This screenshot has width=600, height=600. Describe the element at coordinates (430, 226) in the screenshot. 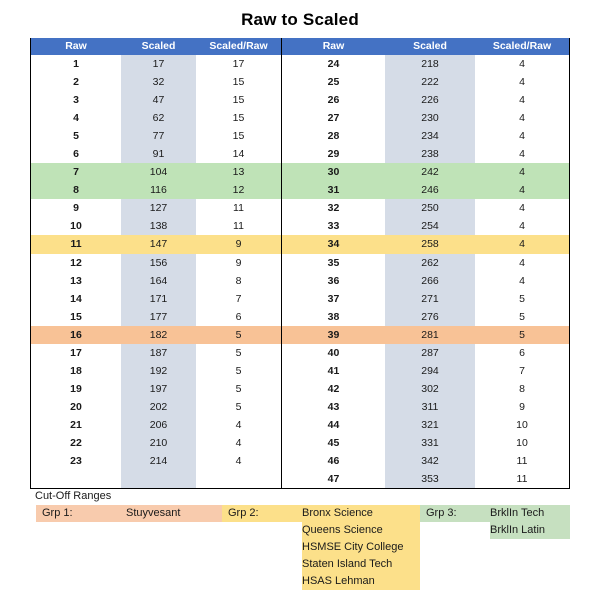

I see `cell-scaled-right: 254` at that location.